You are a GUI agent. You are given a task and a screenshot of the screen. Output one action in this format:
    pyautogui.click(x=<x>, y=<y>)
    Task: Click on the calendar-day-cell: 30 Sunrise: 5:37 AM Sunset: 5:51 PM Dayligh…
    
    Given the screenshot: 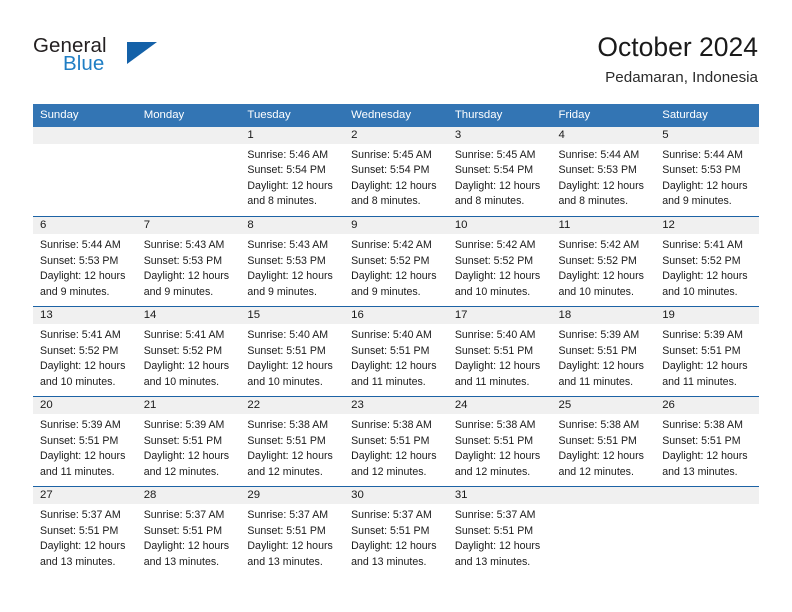 What is the action you would take?
    pyautogui.click(x=396, y=531)
    